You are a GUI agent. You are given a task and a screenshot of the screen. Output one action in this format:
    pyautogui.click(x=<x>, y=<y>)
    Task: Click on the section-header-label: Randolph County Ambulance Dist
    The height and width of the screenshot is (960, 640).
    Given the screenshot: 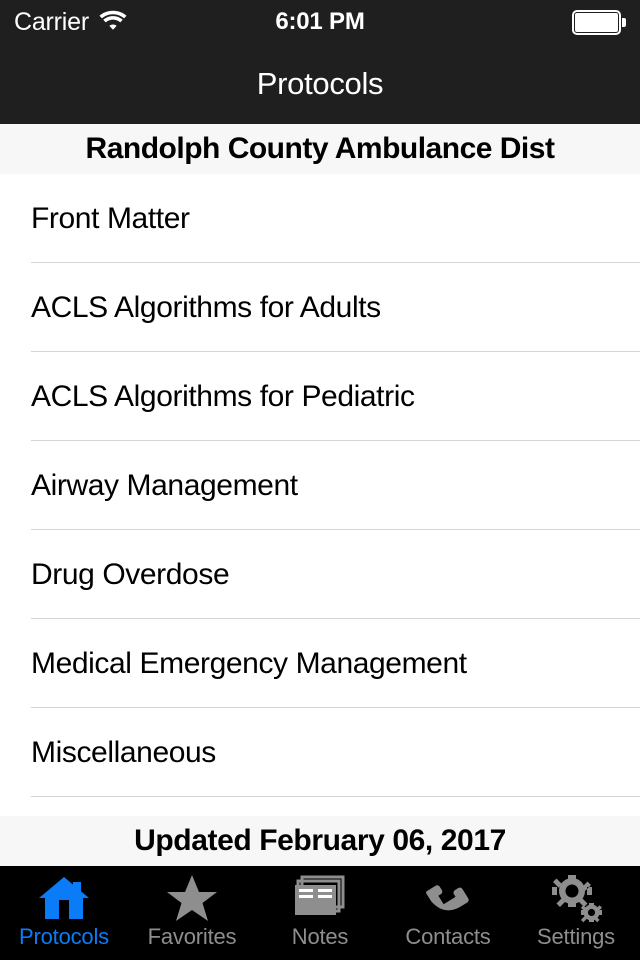 What is the action you would take?
    pyautogui.click(x=320, y=148)
    